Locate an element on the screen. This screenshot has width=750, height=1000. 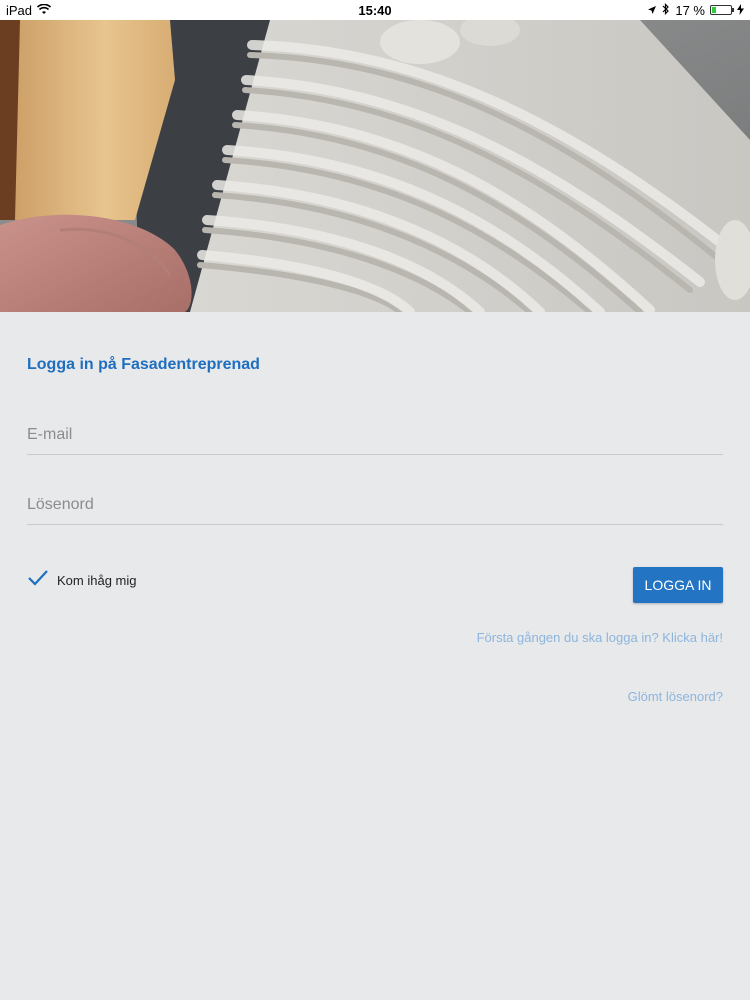
wifi-icon is located at coordinates (44, 10).